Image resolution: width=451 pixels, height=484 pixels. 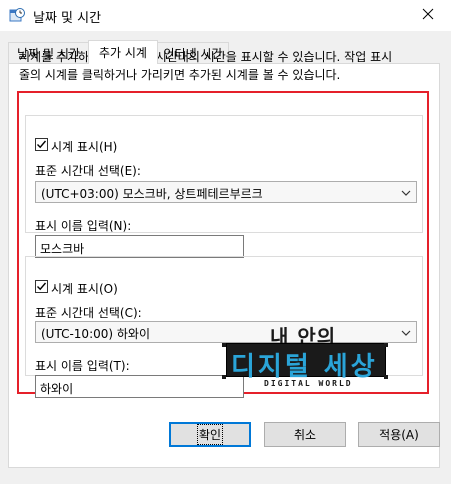 I want to click on clock-calendar-icon, so click(x=17, y=15).